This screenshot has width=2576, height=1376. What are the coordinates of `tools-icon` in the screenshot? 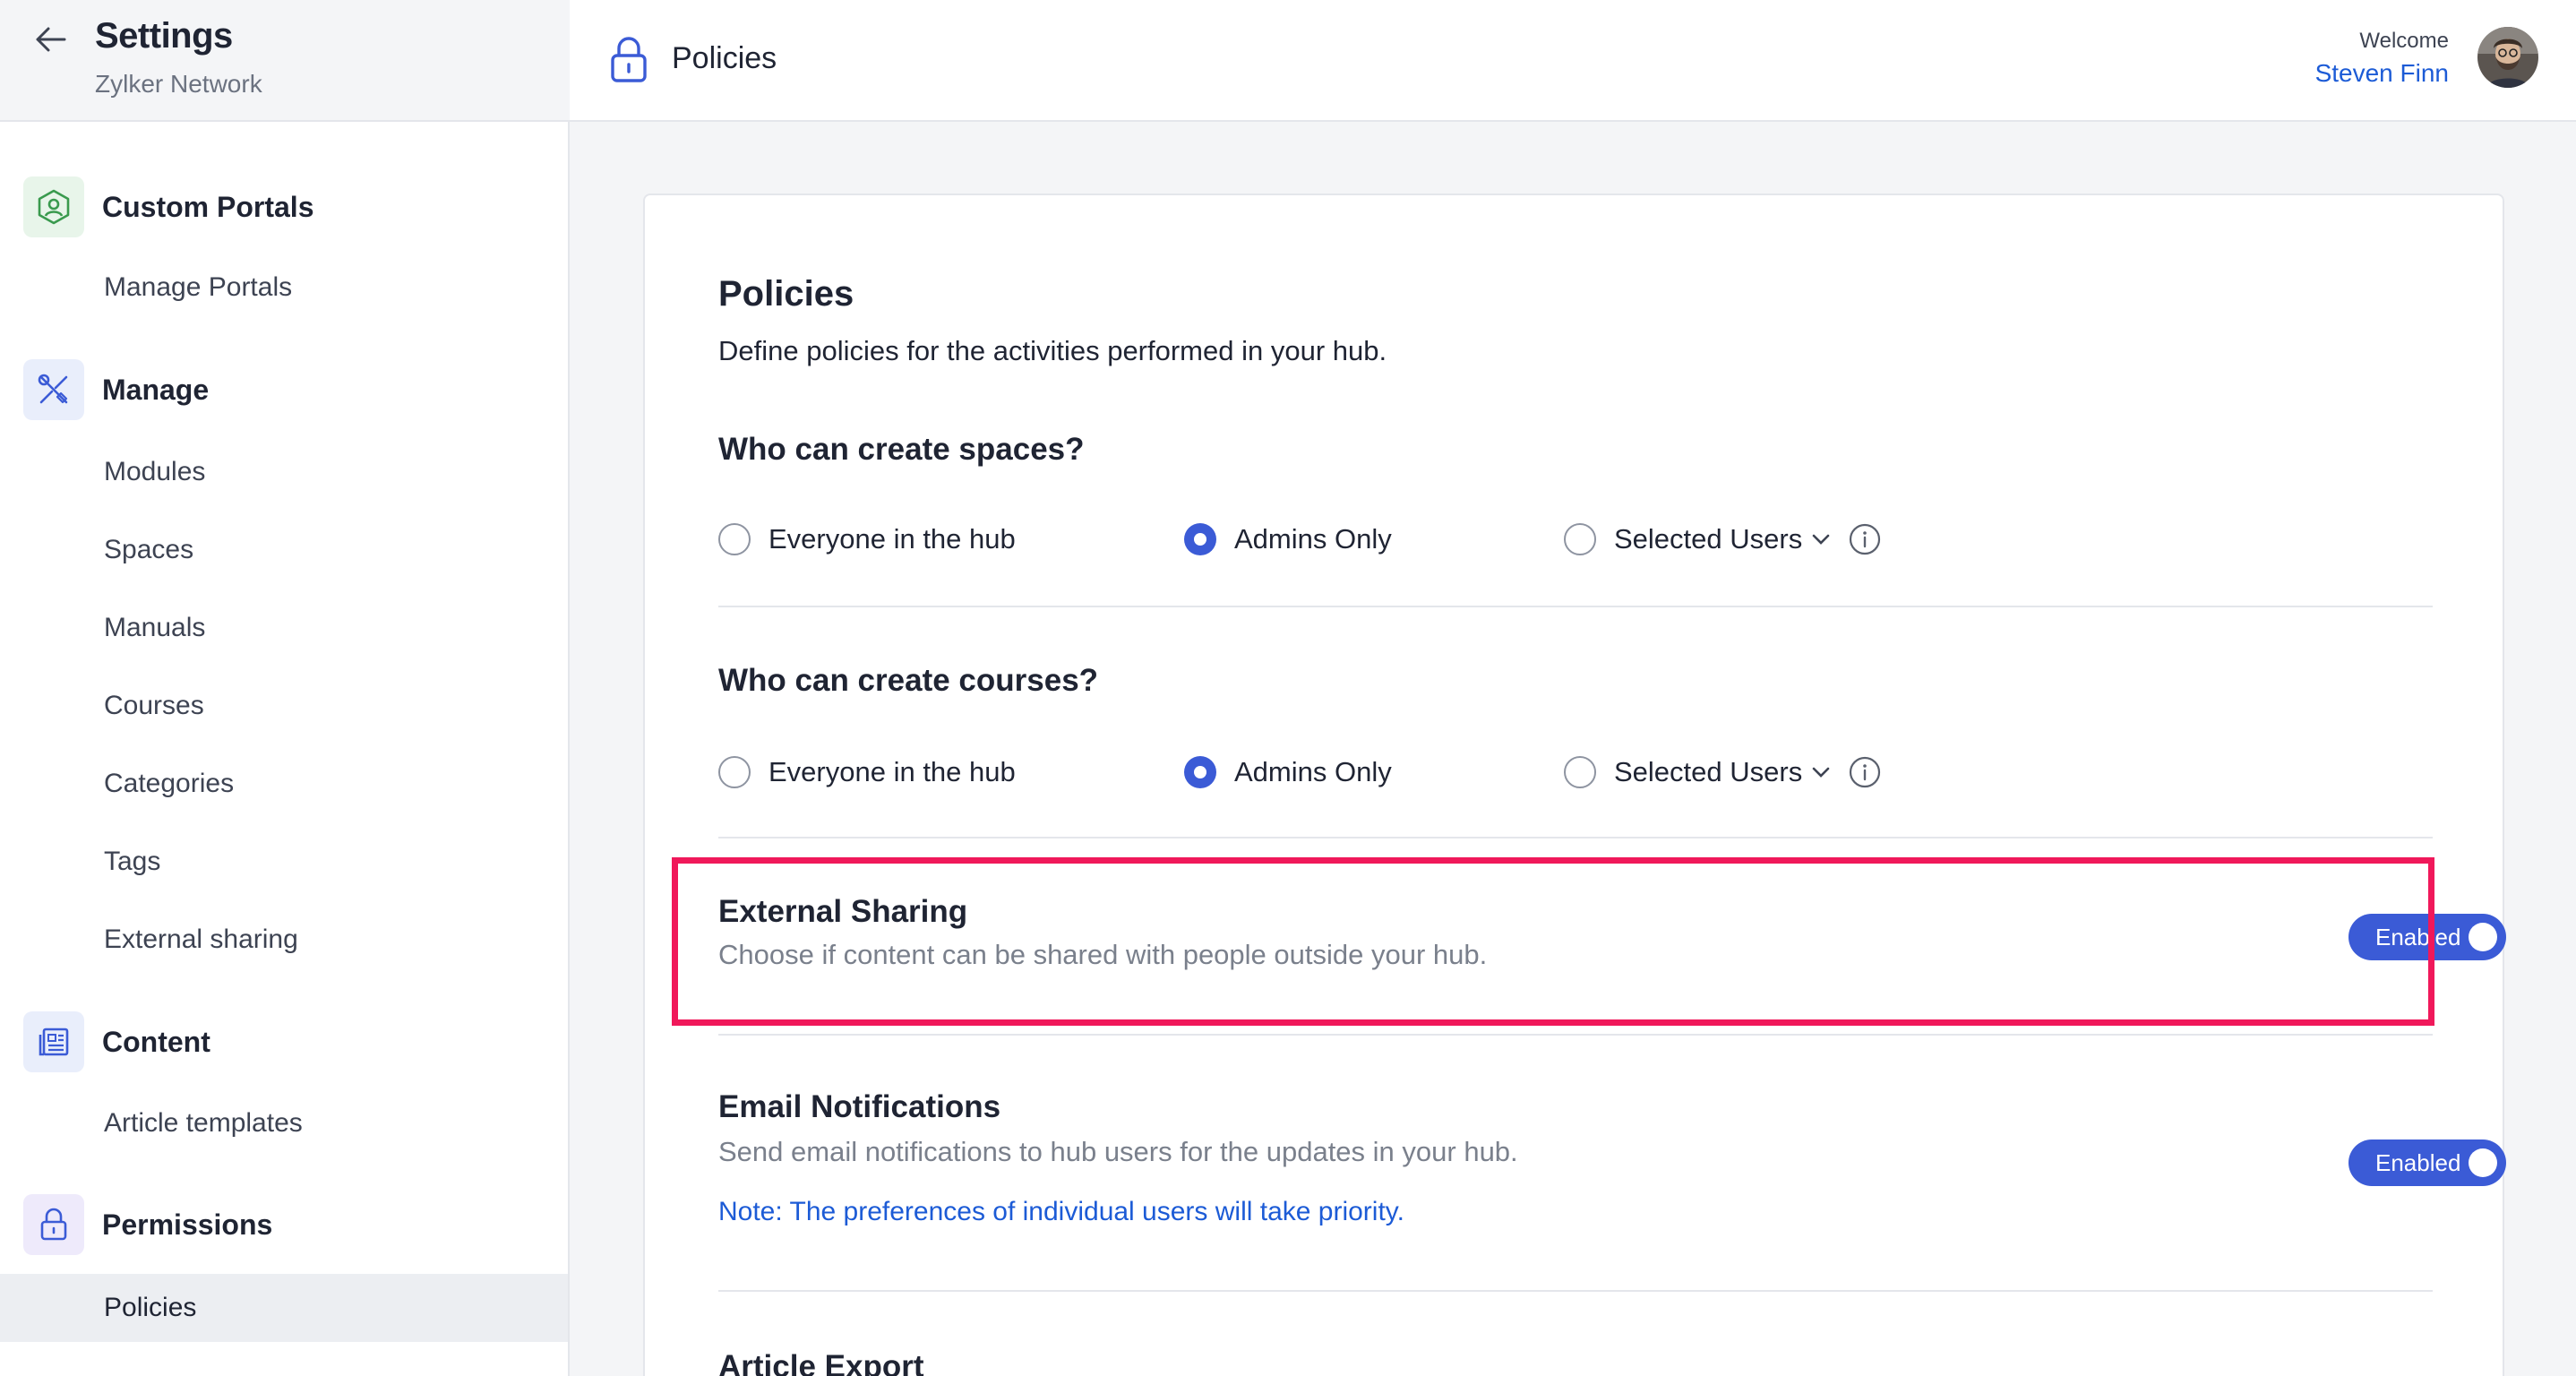 It's located at (53, 389).